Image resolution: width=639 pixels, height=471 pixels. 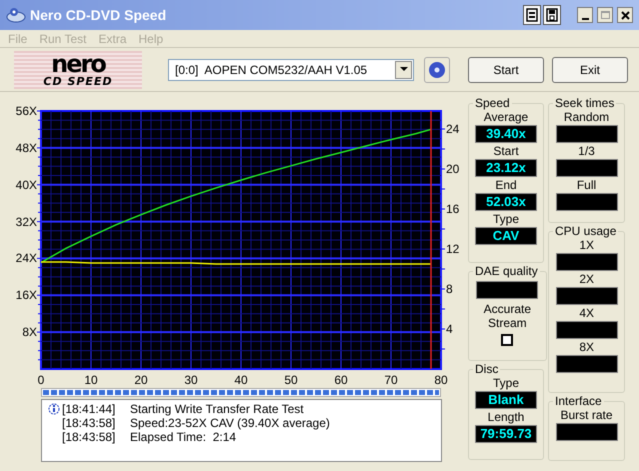 What do you see at coordinates (586, 415) in the screenshot?
I see `field-label: Burst rate` at bounding box center [586, 415].